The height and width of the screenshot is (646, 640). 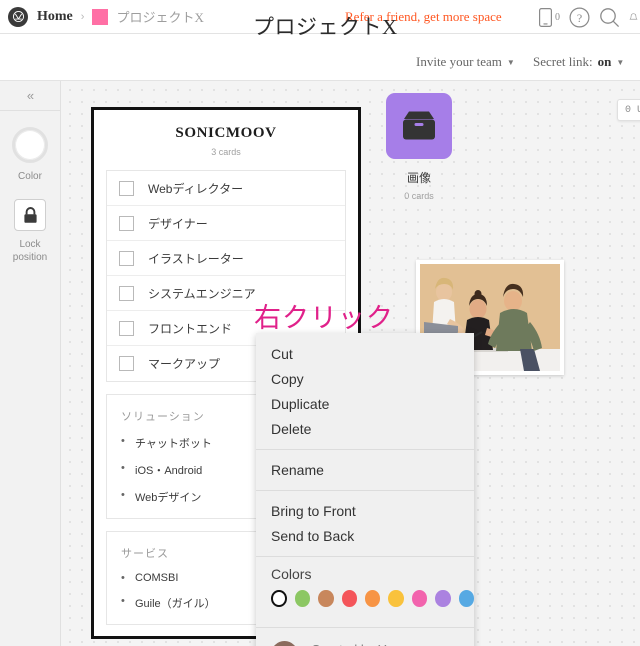 I want to click on list-item-label: イラストレーター, so click(x=196, y=258).